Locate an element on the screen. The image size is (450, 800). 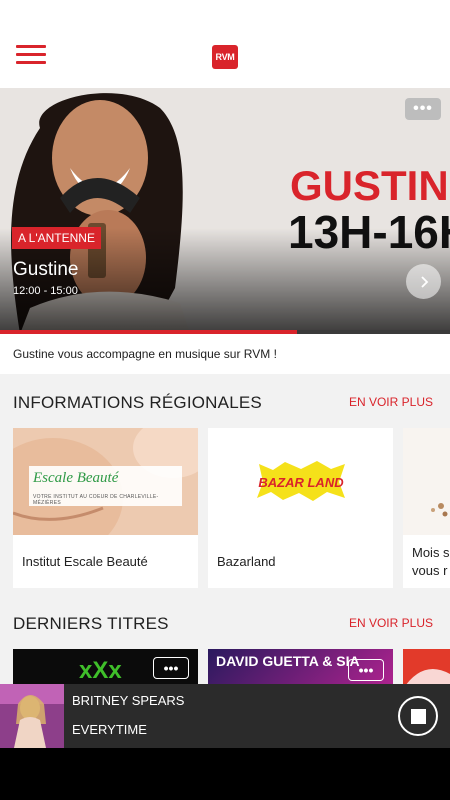
show-time: 12:00 - 15:00 is located at coordinates (45, 291).